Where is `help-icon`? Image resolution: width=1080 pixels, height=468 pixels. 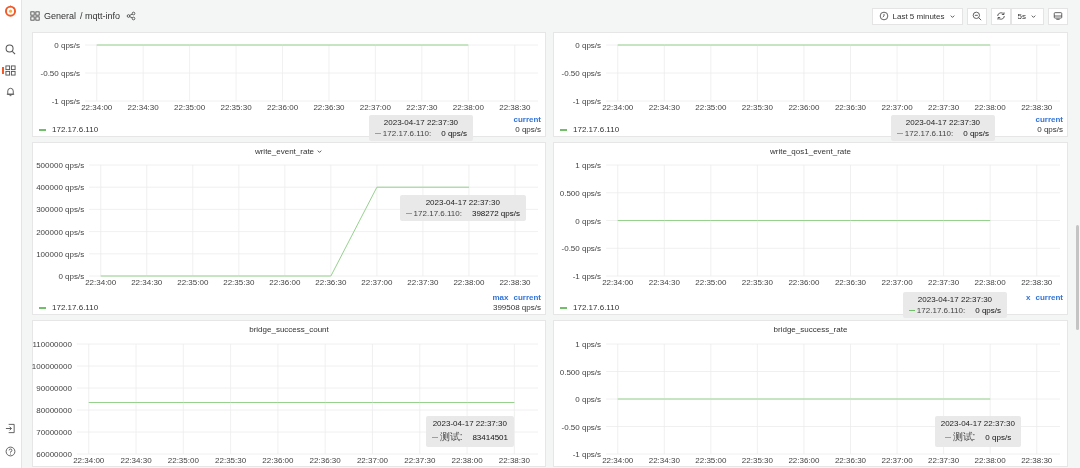 help-icon is located at coordinates (10, 451).